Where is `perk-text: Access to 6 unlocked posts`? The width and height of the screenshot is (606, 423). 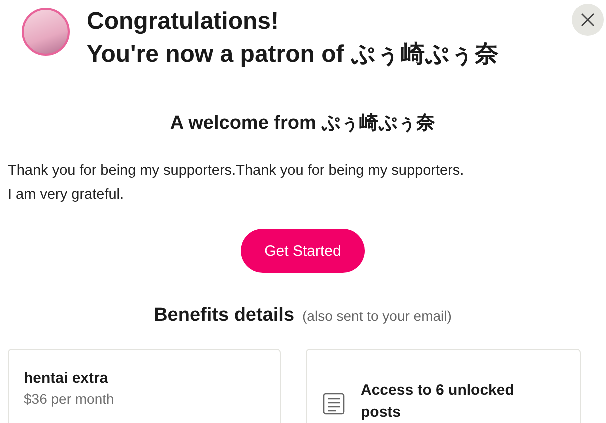 perk-text: Access to 6 unlocked posts is located at coordinates (438, 402).